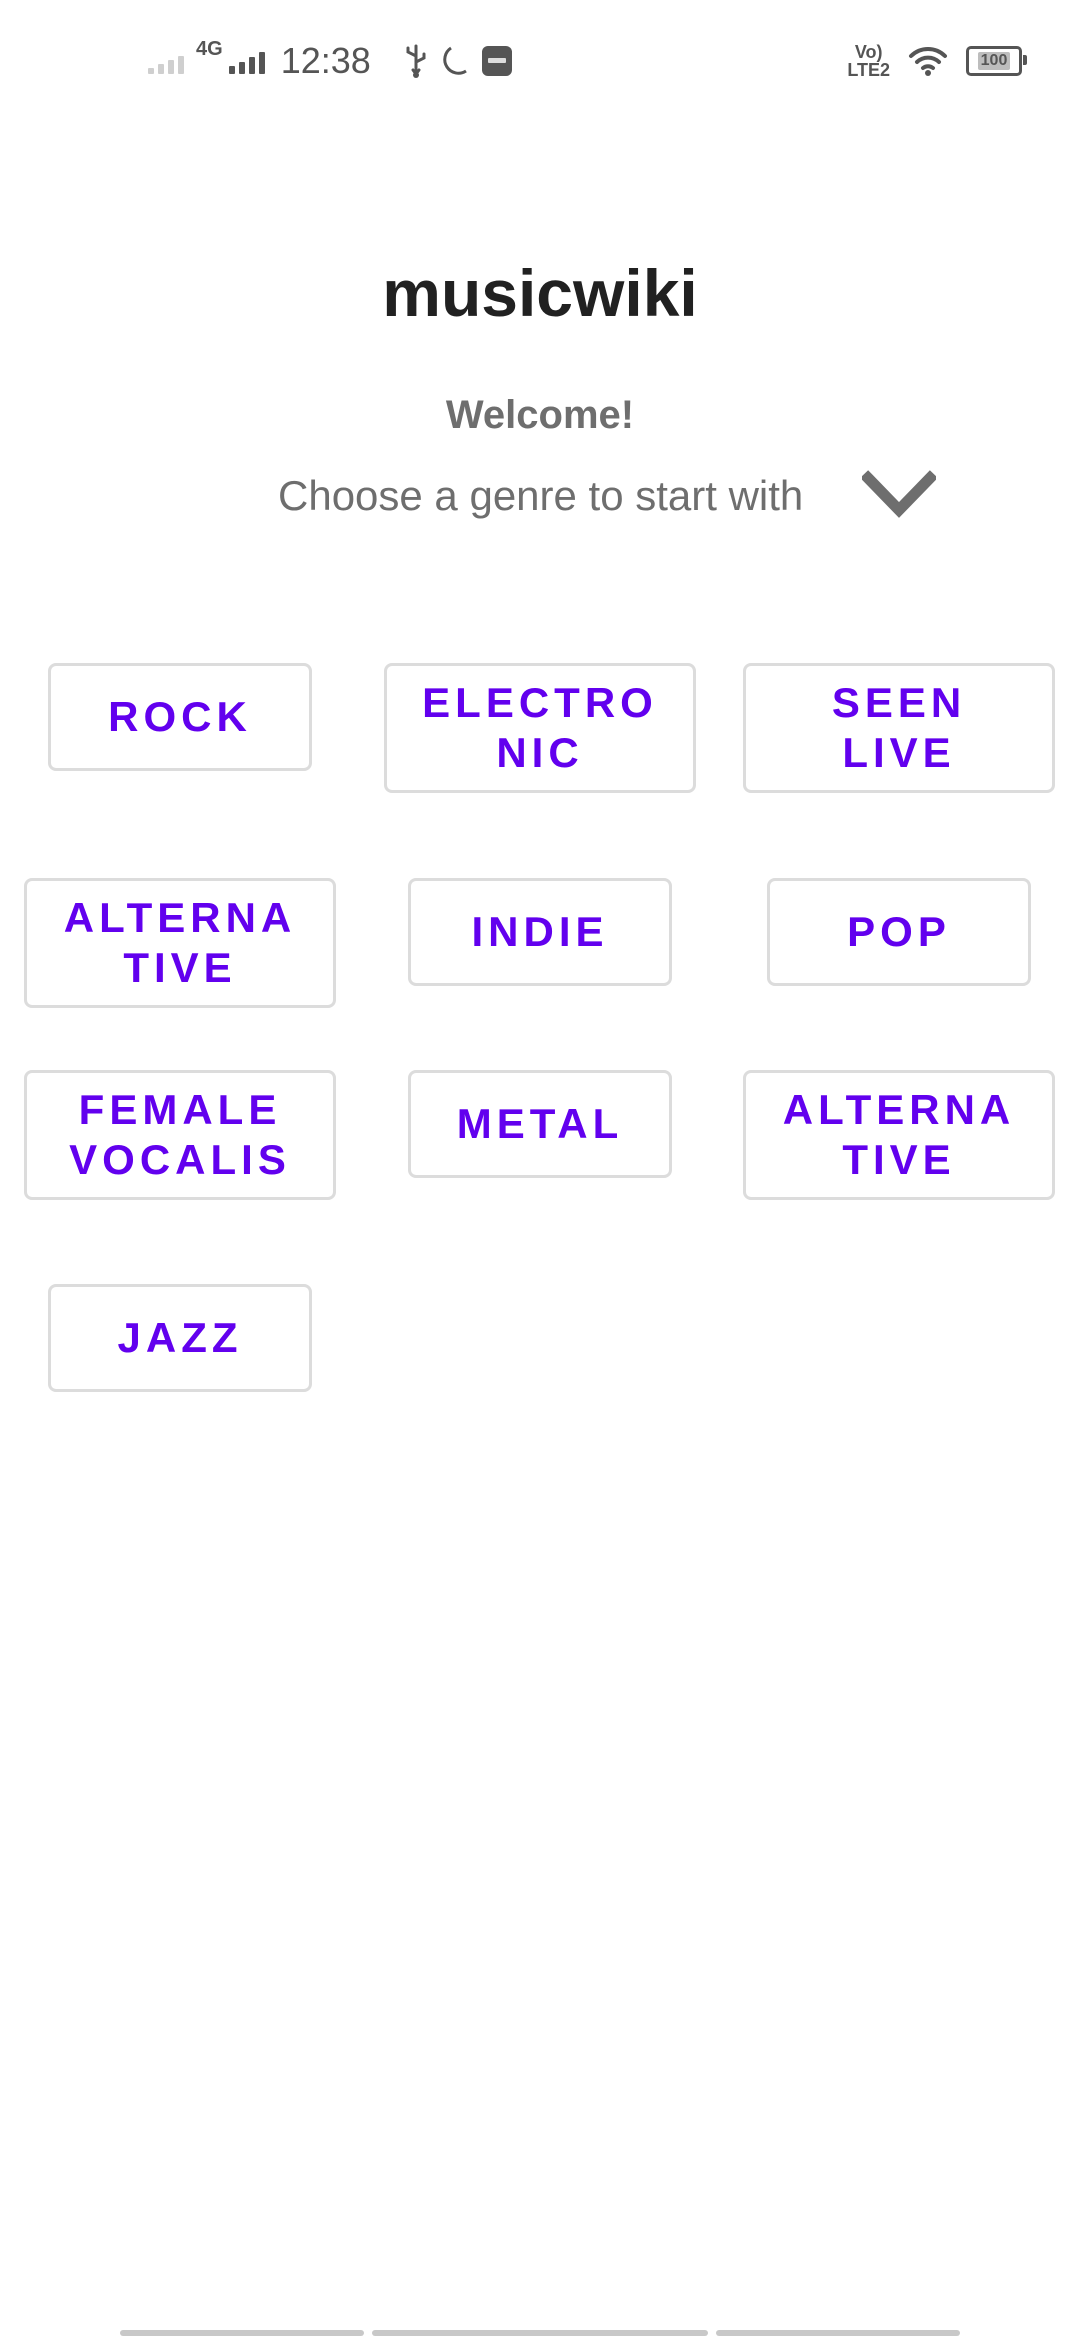  What do you see at coordinates (416, 61) in the screenshot?
I see `usb-icon` at bounding box center [416, 61].